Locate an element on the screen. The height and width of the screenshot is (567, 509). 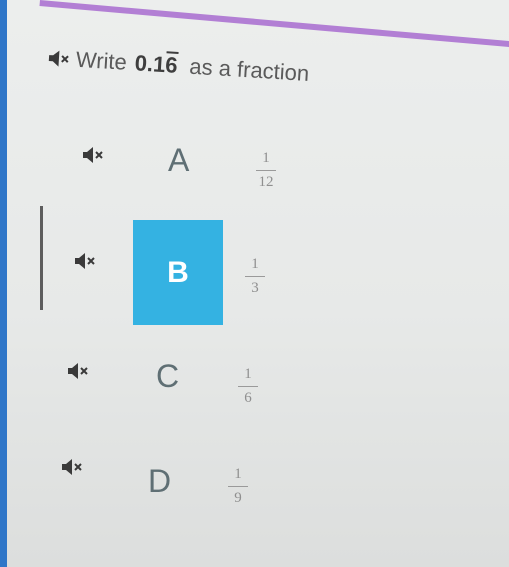
question-text-prefix: Write is located at coordinates (101, 60).